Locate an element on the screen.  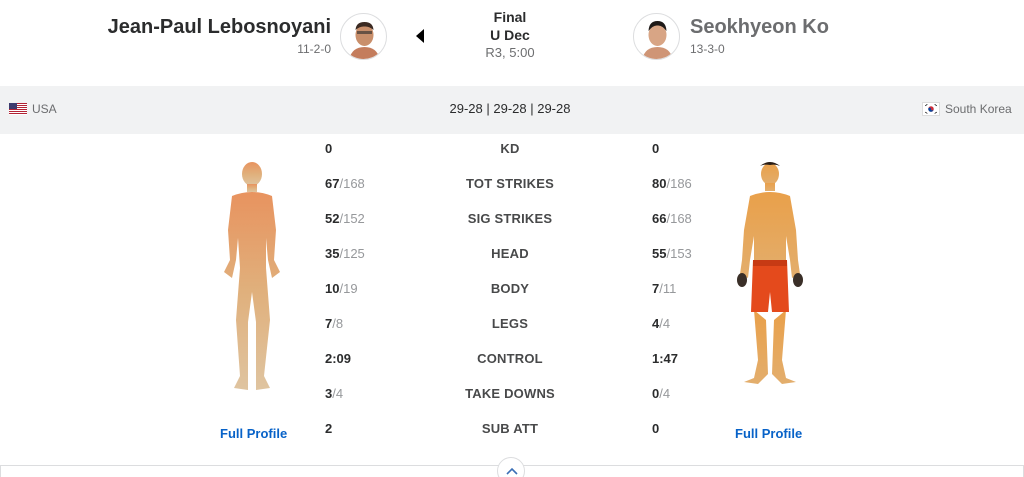
fighter1-stat: 52152 is located at coordinates (345, 218).